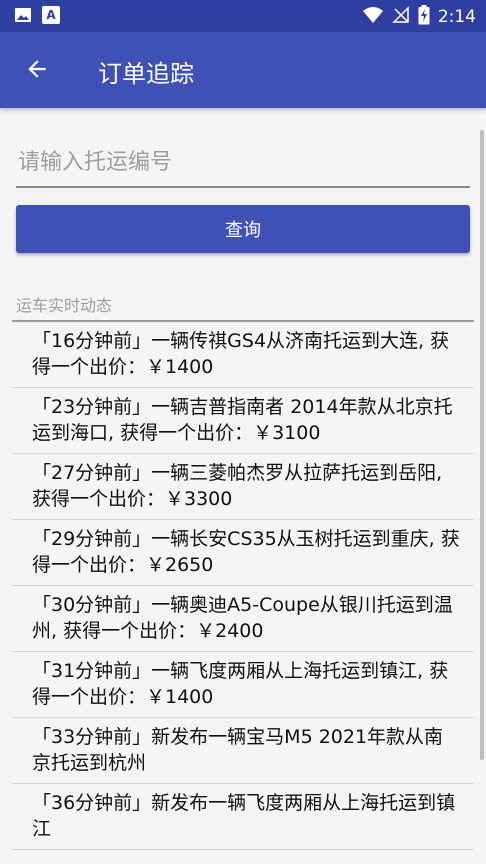  What do you see at coordinates (243, 355) in the screenshot?
I see `list-item: 「16分钟前」一辆传祺GS4从济南托运到大连, 获得一个出价：￥1400` at bounding box center [243, 355].